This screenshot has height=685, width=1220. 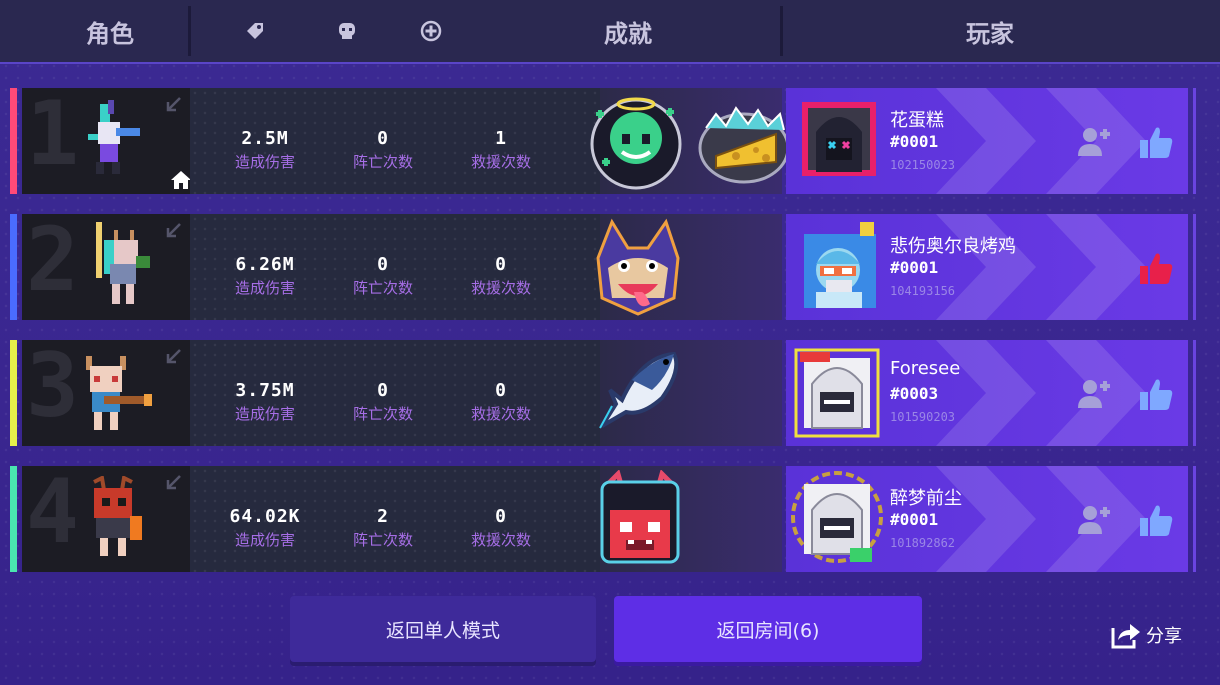 I want to click on character-portrait: 1, so click(x=106, y=138).